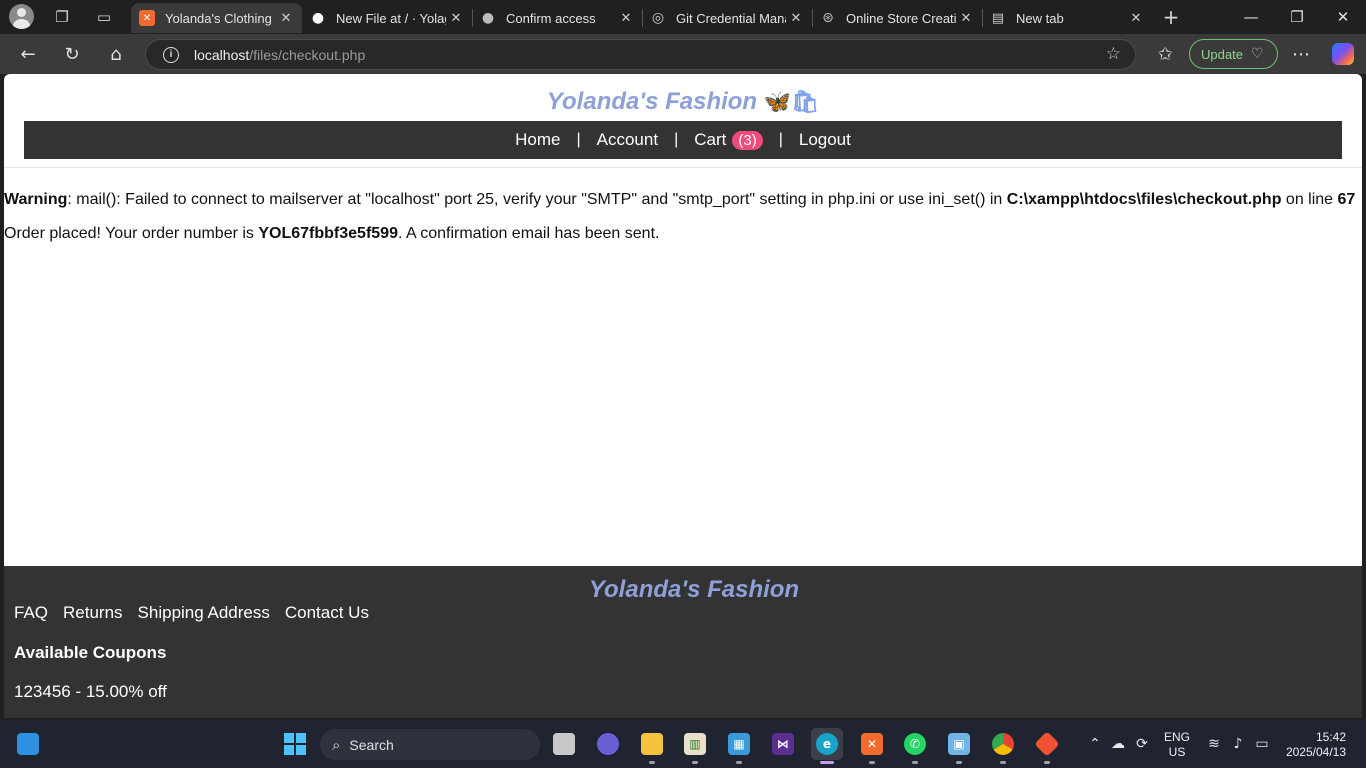  What do you see at coordinates (1095, 744) in the screenshot?
I see `show-hidden-icons-chevron-icon: ⌃` at bounding box center [1095, 744].